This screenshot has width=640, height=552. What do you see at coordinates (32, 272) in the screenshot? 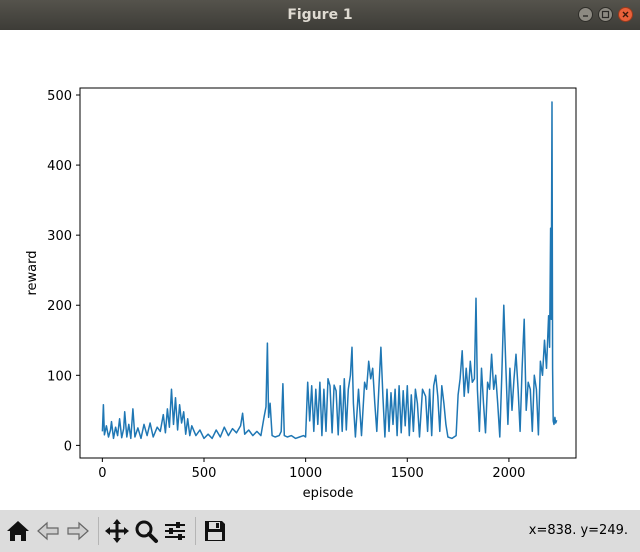
I see `y-axis-label: reward` at bounding box center [32, 272].